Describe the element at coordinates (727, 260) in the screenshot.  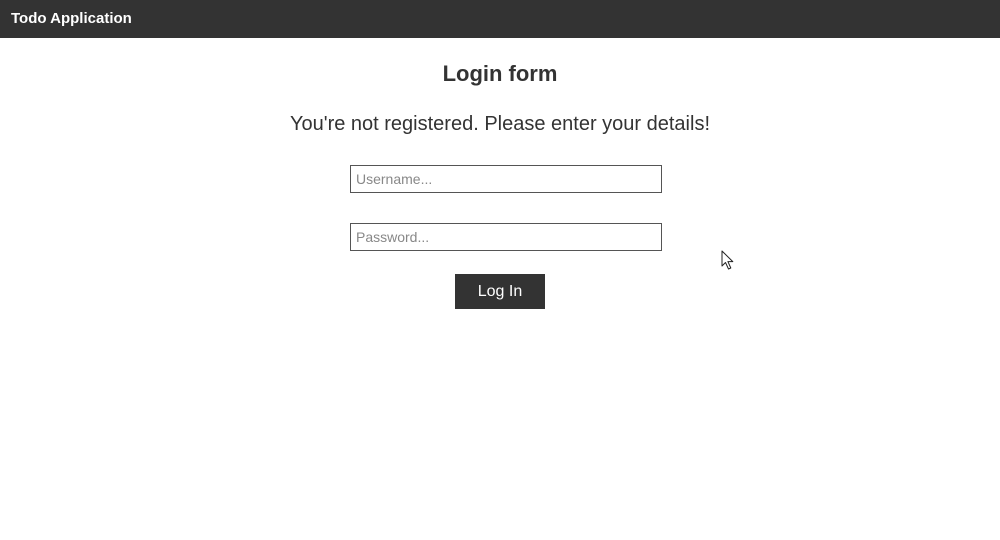
I see `mouse-pointer-icon` at that location.